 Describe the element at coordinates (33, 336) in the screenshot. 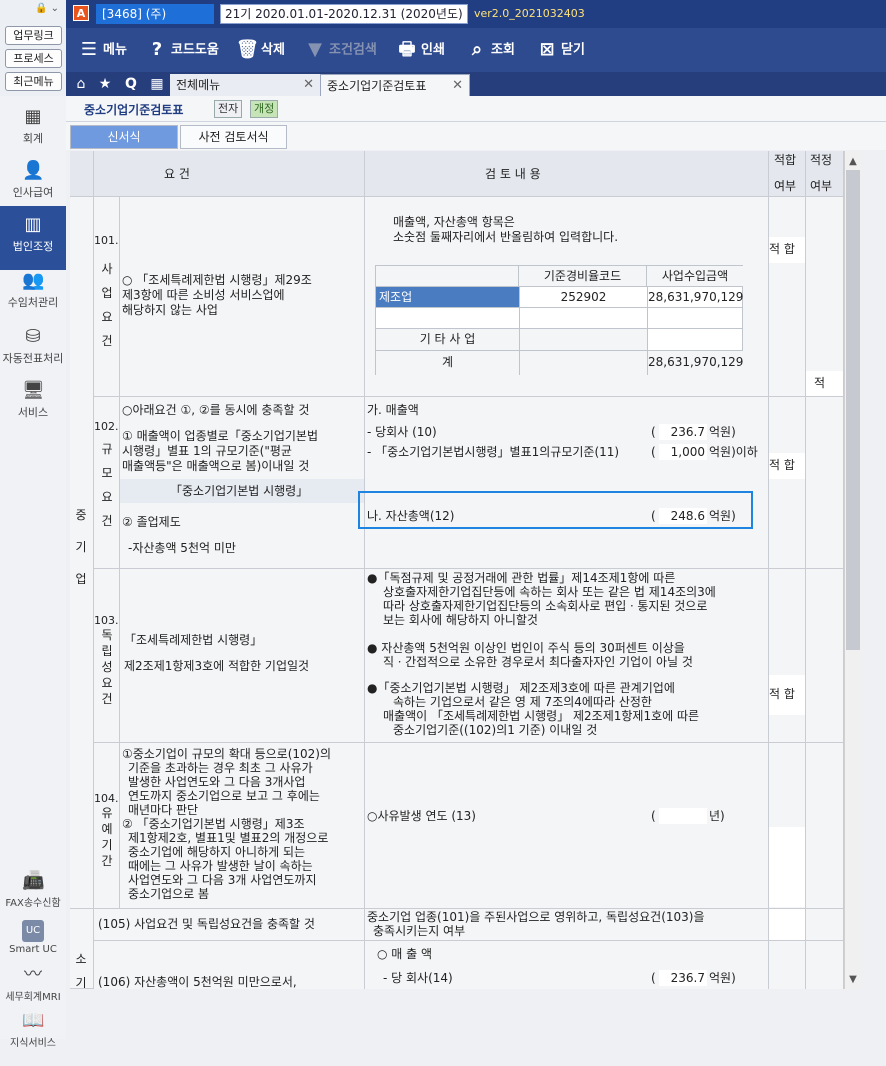

I see `database-icon: ⛁` at that location.